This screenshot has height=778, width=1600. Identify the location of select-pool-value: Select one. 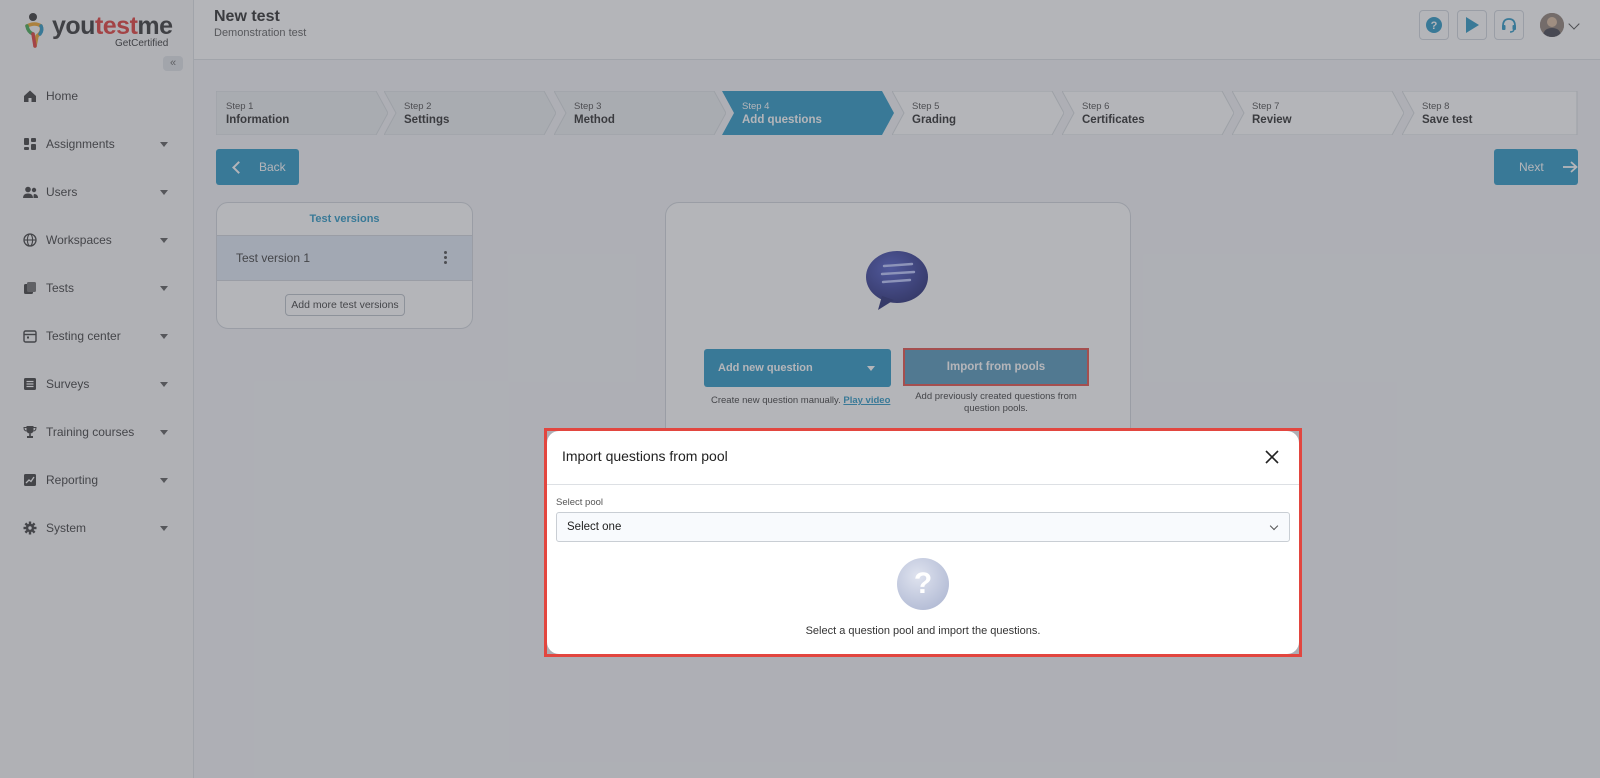
(594, 527).